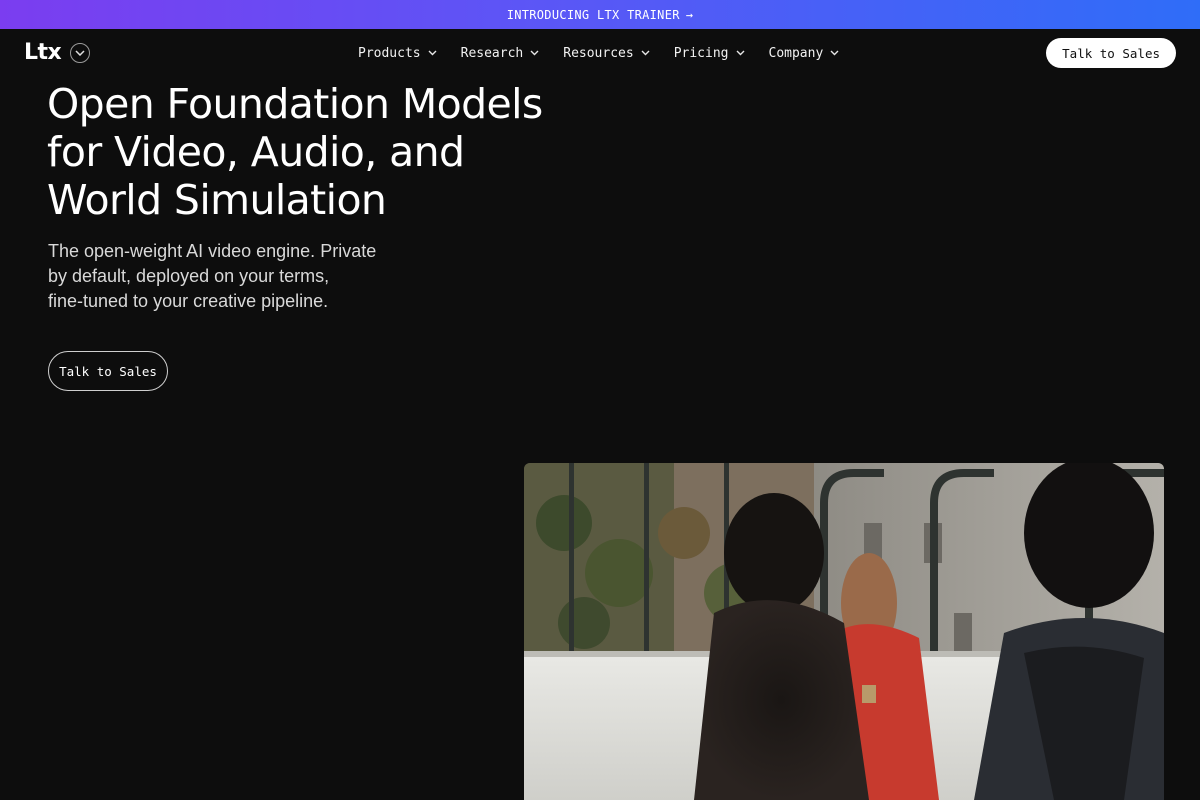  I want to click on menu-item-label: Research, so click(492, 53).